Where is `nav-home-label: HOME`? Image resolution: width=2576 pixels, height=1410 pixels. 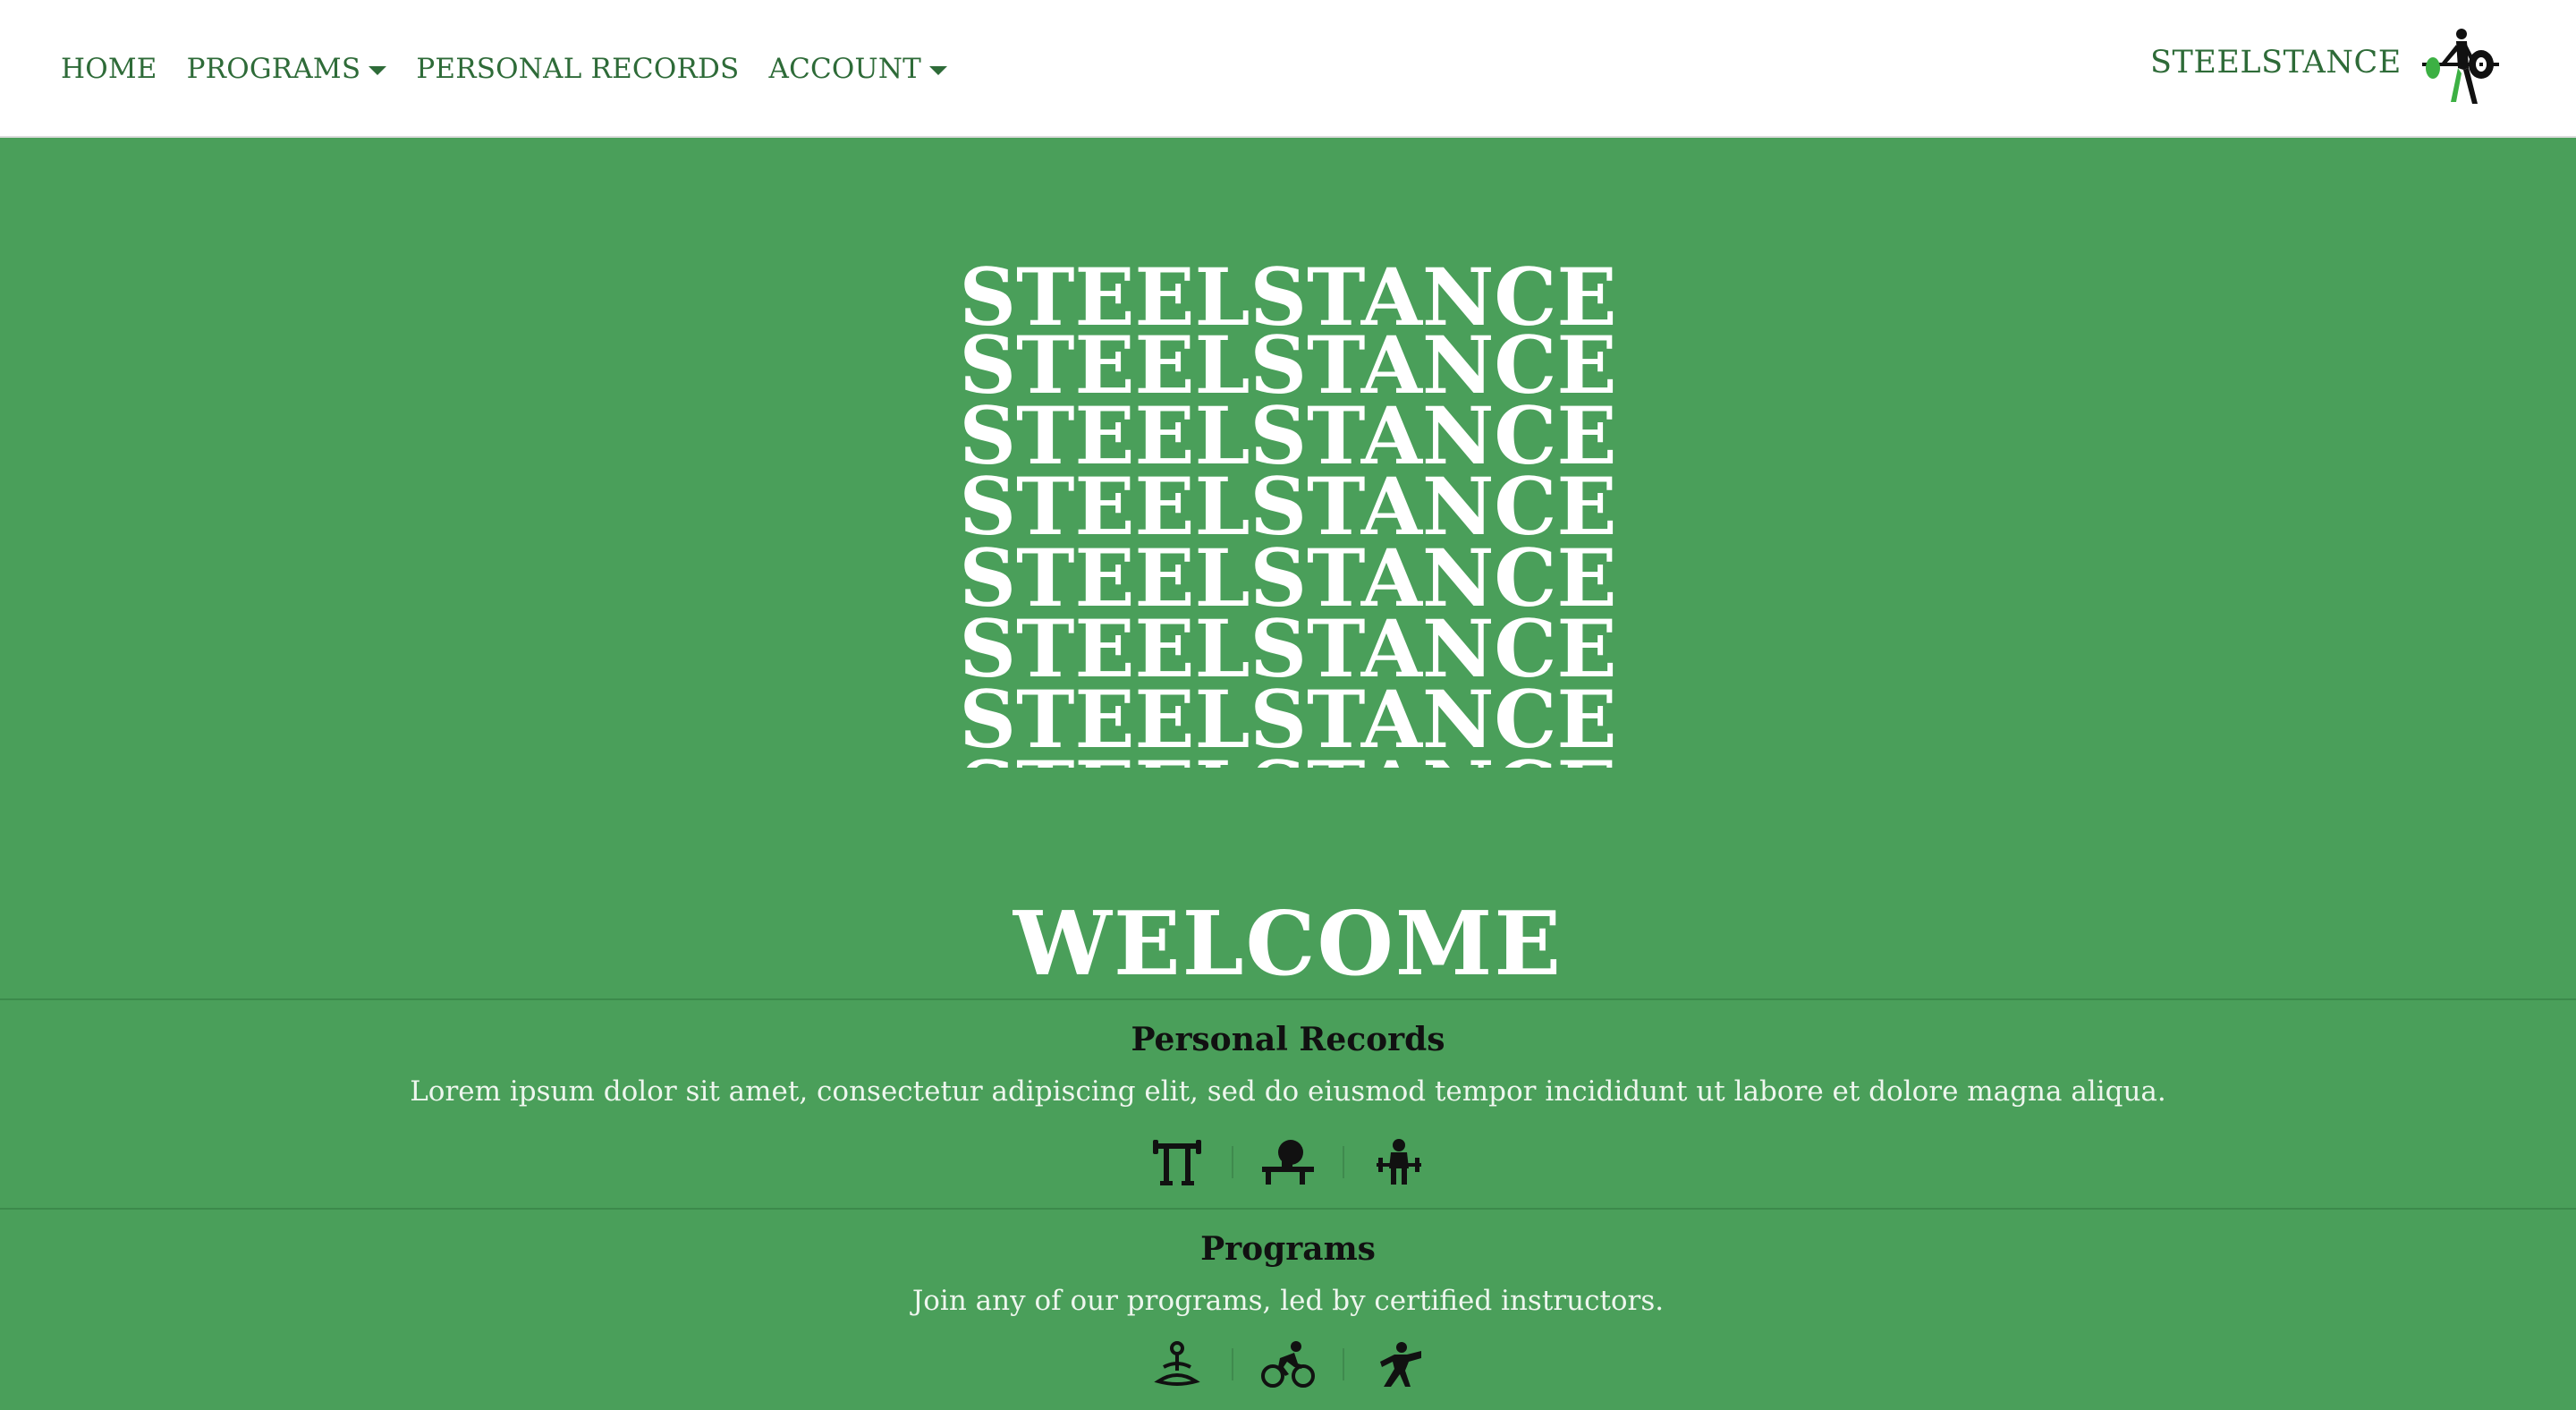
nav-home-label: HOME is located at coordinates (109, 69).